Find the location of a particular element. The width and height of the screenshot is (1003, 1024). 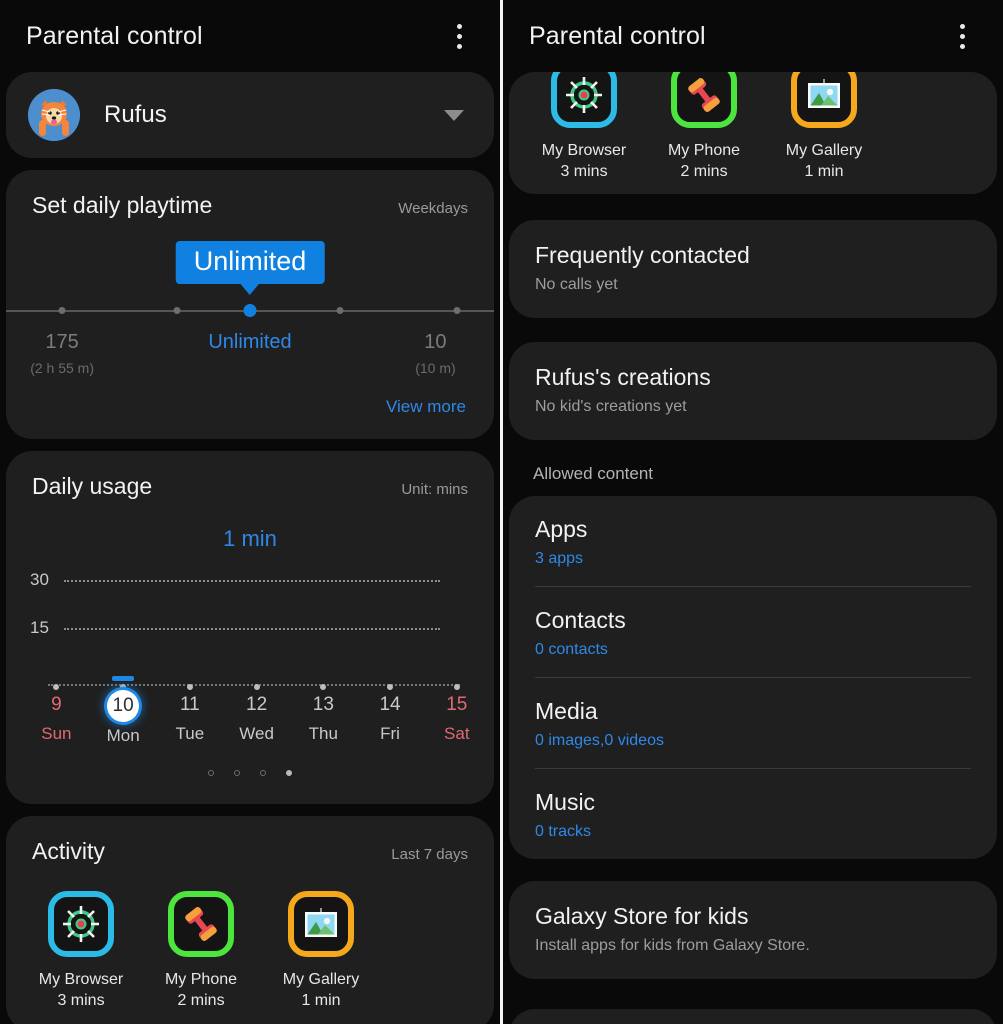

allowed-content-section-label: Allowed content is located at coordinates (593, 473).